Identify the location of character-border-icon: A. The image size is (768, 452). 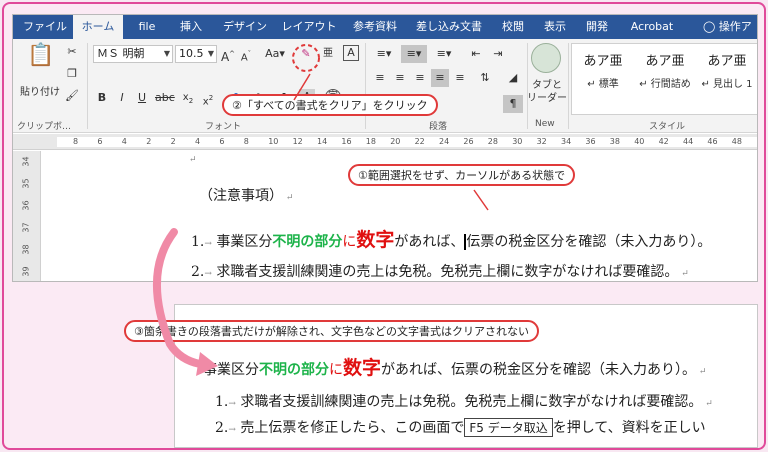
(351, 53).